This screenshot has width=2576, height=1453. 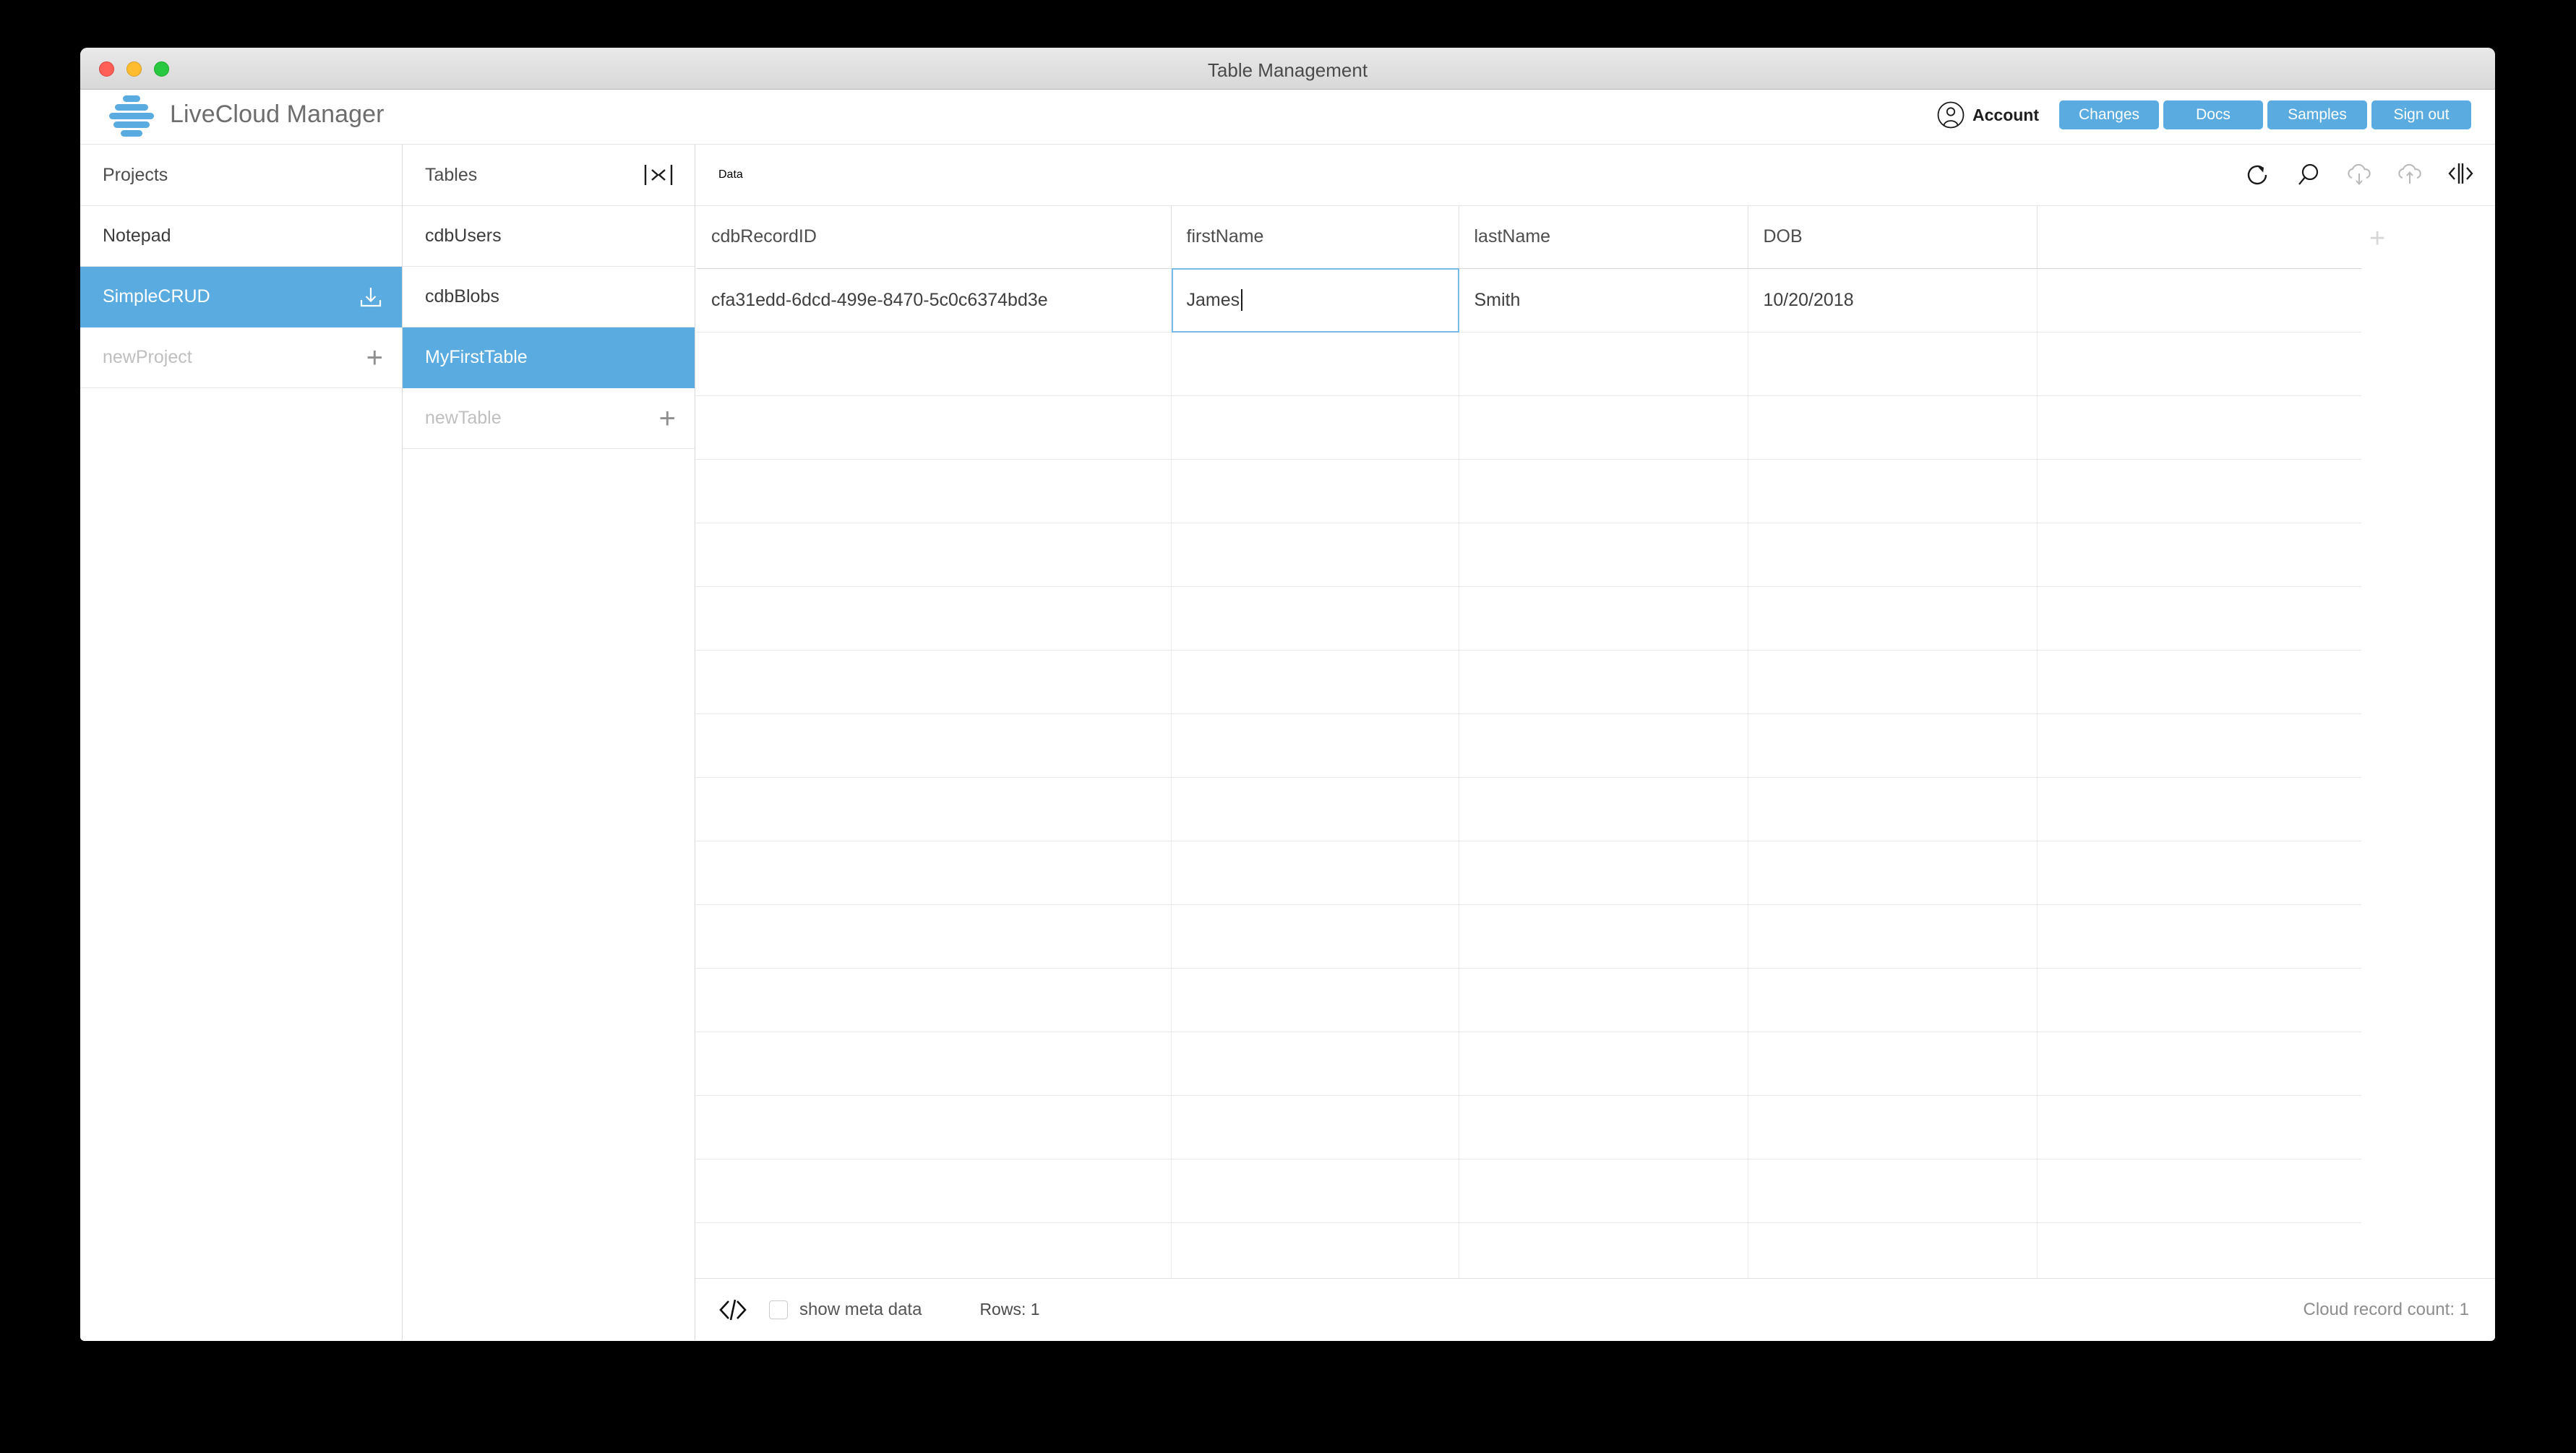 What do you see at coordinates (1951, 115) in the screenshot?
I see `account-person-icon` at bounding box center [1951, 115].